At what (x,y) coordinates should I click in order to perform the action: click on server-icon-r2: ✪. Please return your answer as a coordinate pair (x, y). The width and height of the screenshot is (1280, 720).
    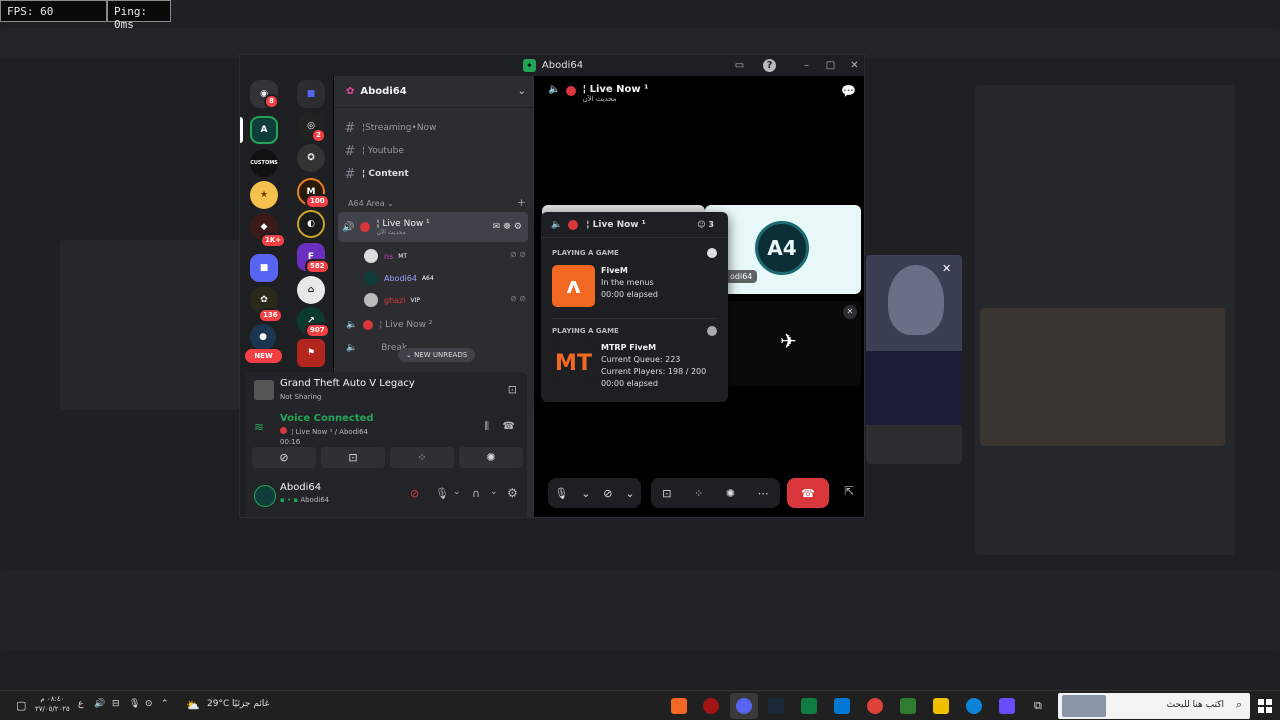
    Looking at the image, I should click on (311, 158).